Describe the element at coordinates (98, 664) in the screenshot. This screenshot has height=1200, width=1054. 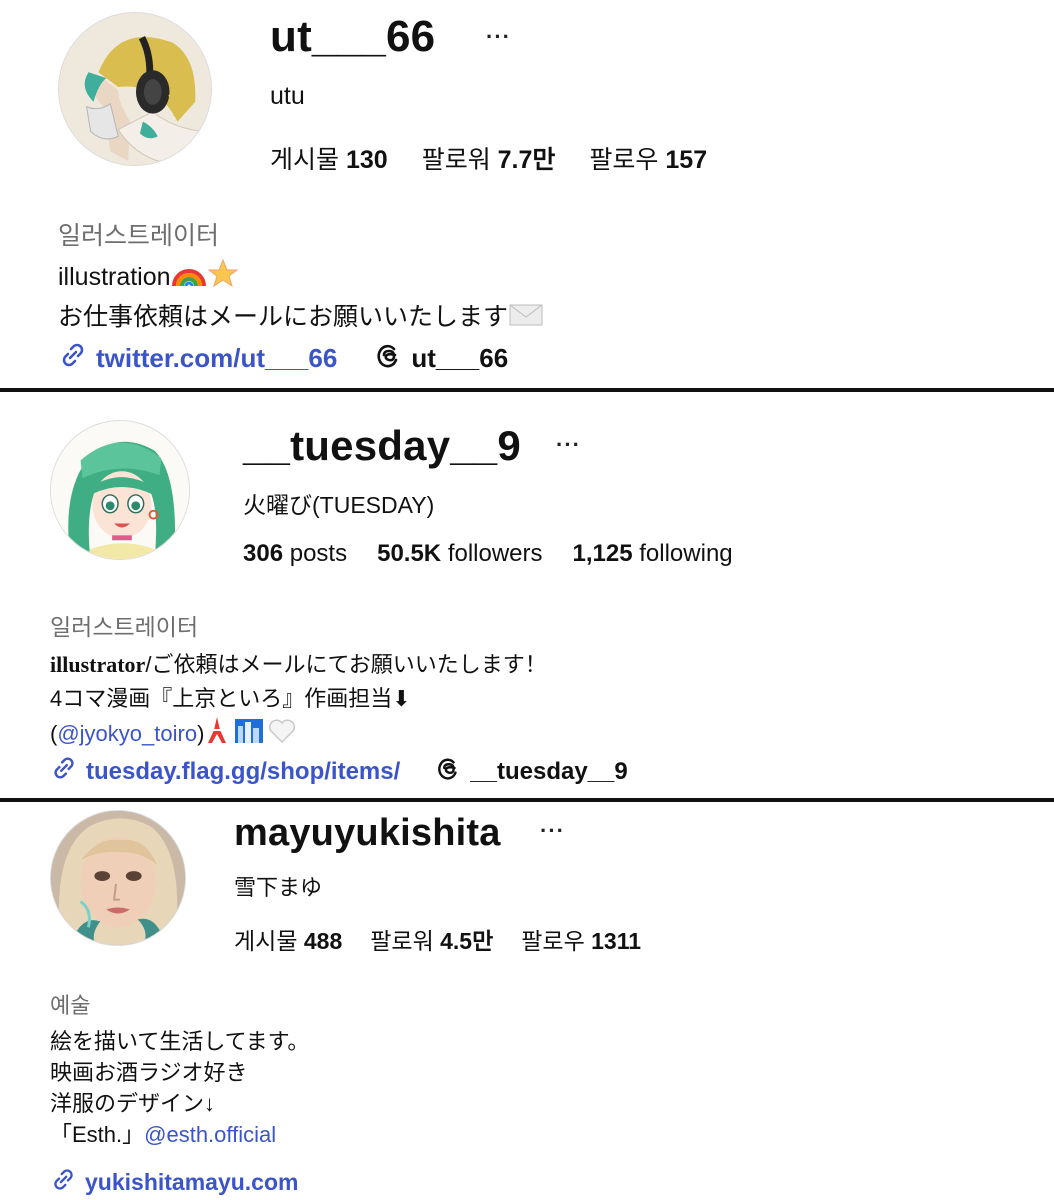
I see `bio-bold-text: illustrator` at that location.